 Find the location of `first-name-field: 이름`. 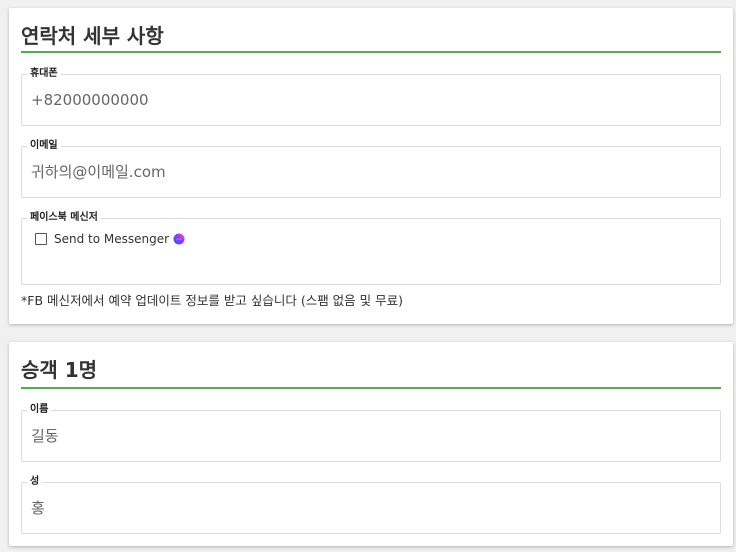

first-name-field: 이름 is located at coordinates (371, 433).